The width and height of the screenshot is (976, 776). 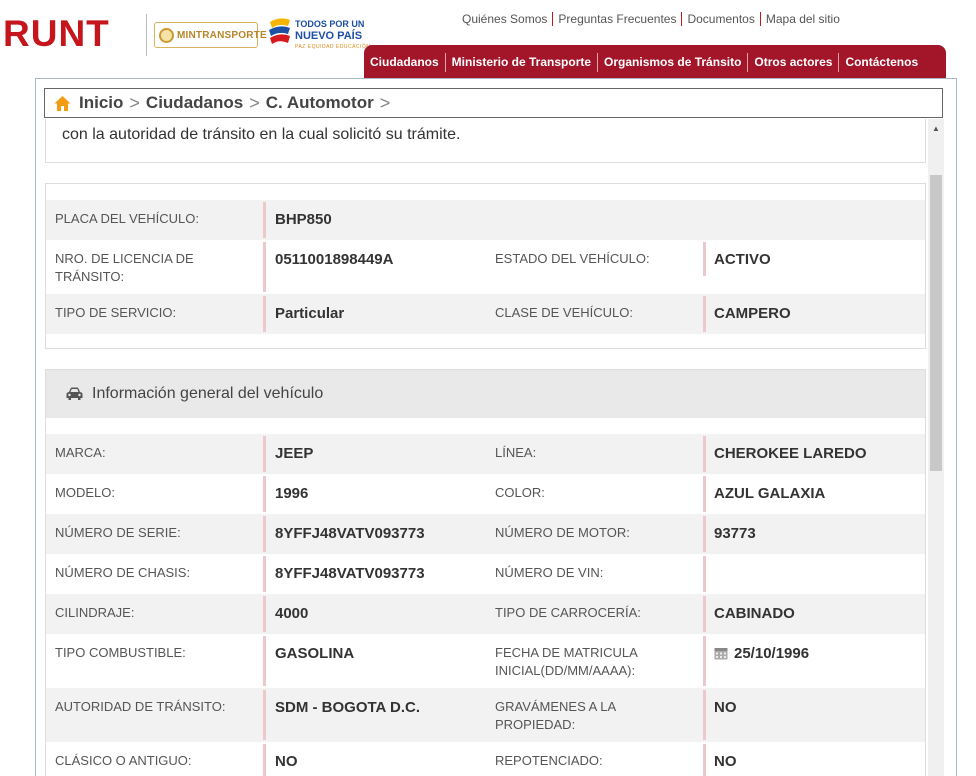 I want to click on placa-value: BHP850, so click(x=303, y=219).